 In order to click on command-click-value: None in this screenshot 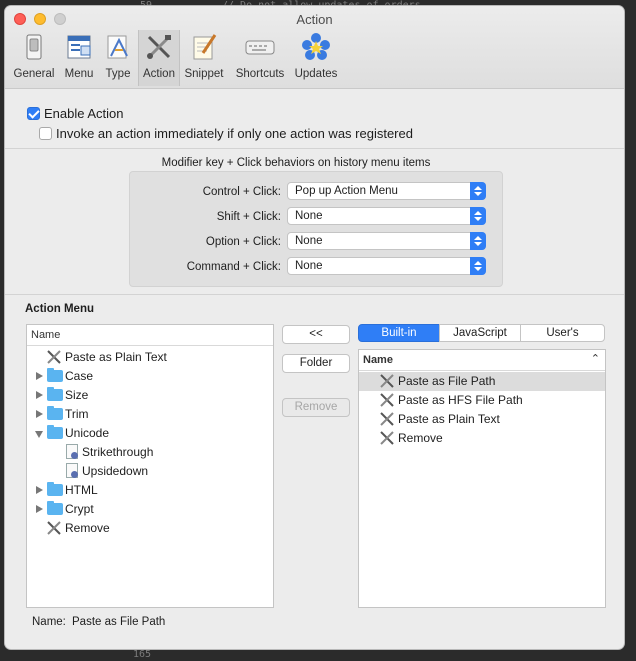, I will do `click(309, 266)`.